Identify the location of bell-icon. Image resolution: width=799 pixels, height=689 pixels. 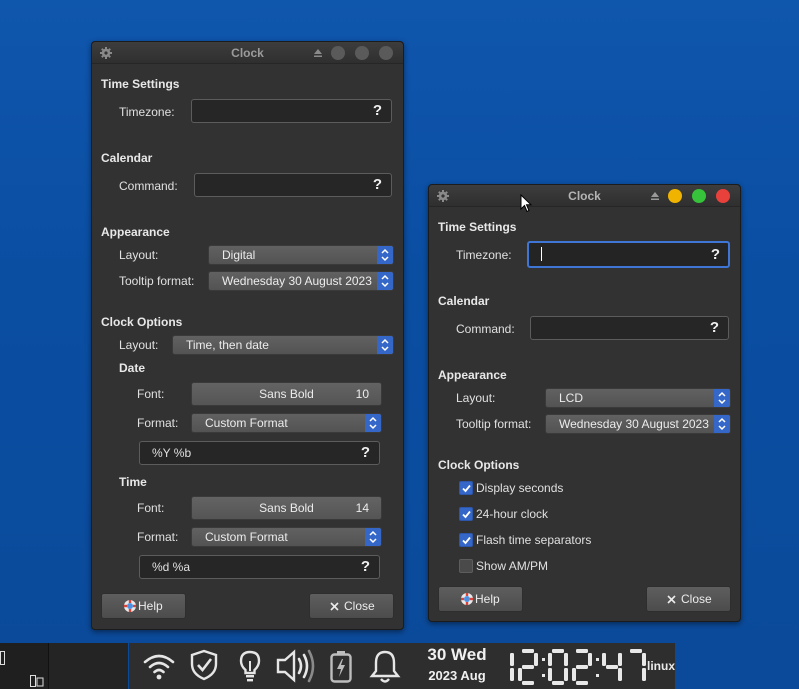
(385, 667).